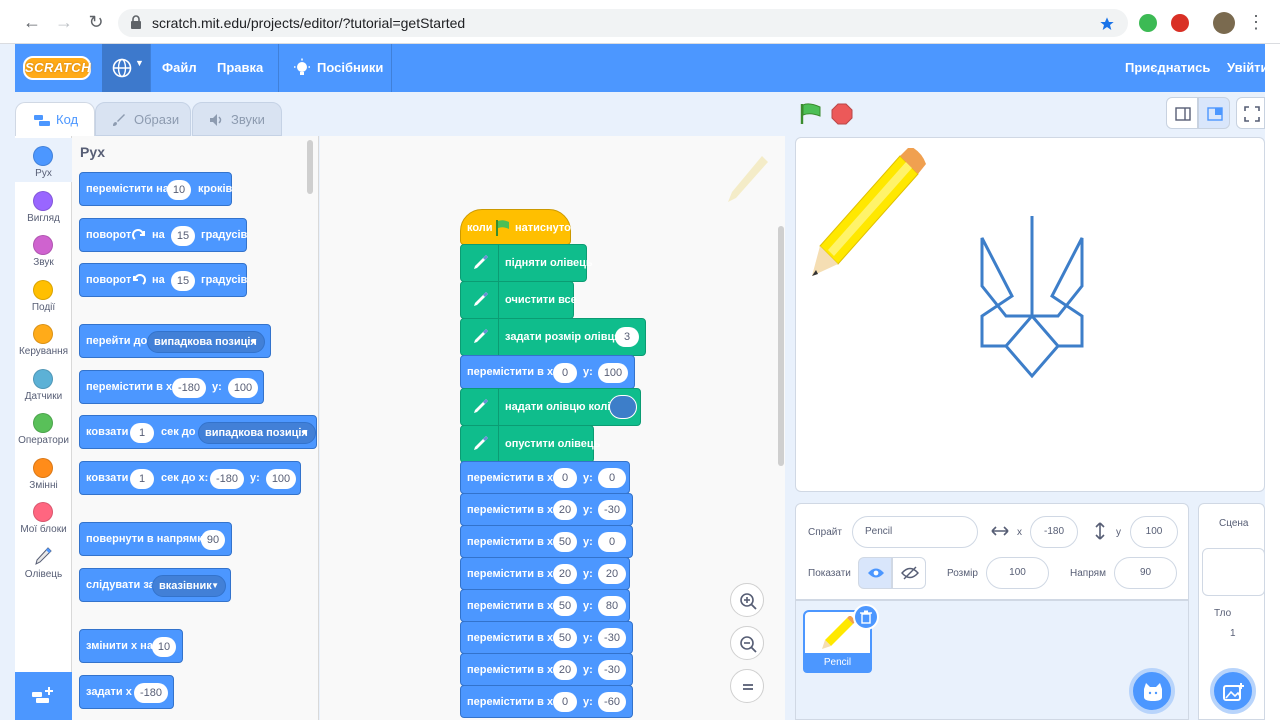  I want to click on browser-menu-icon: ⋮, so click(1256, 22).